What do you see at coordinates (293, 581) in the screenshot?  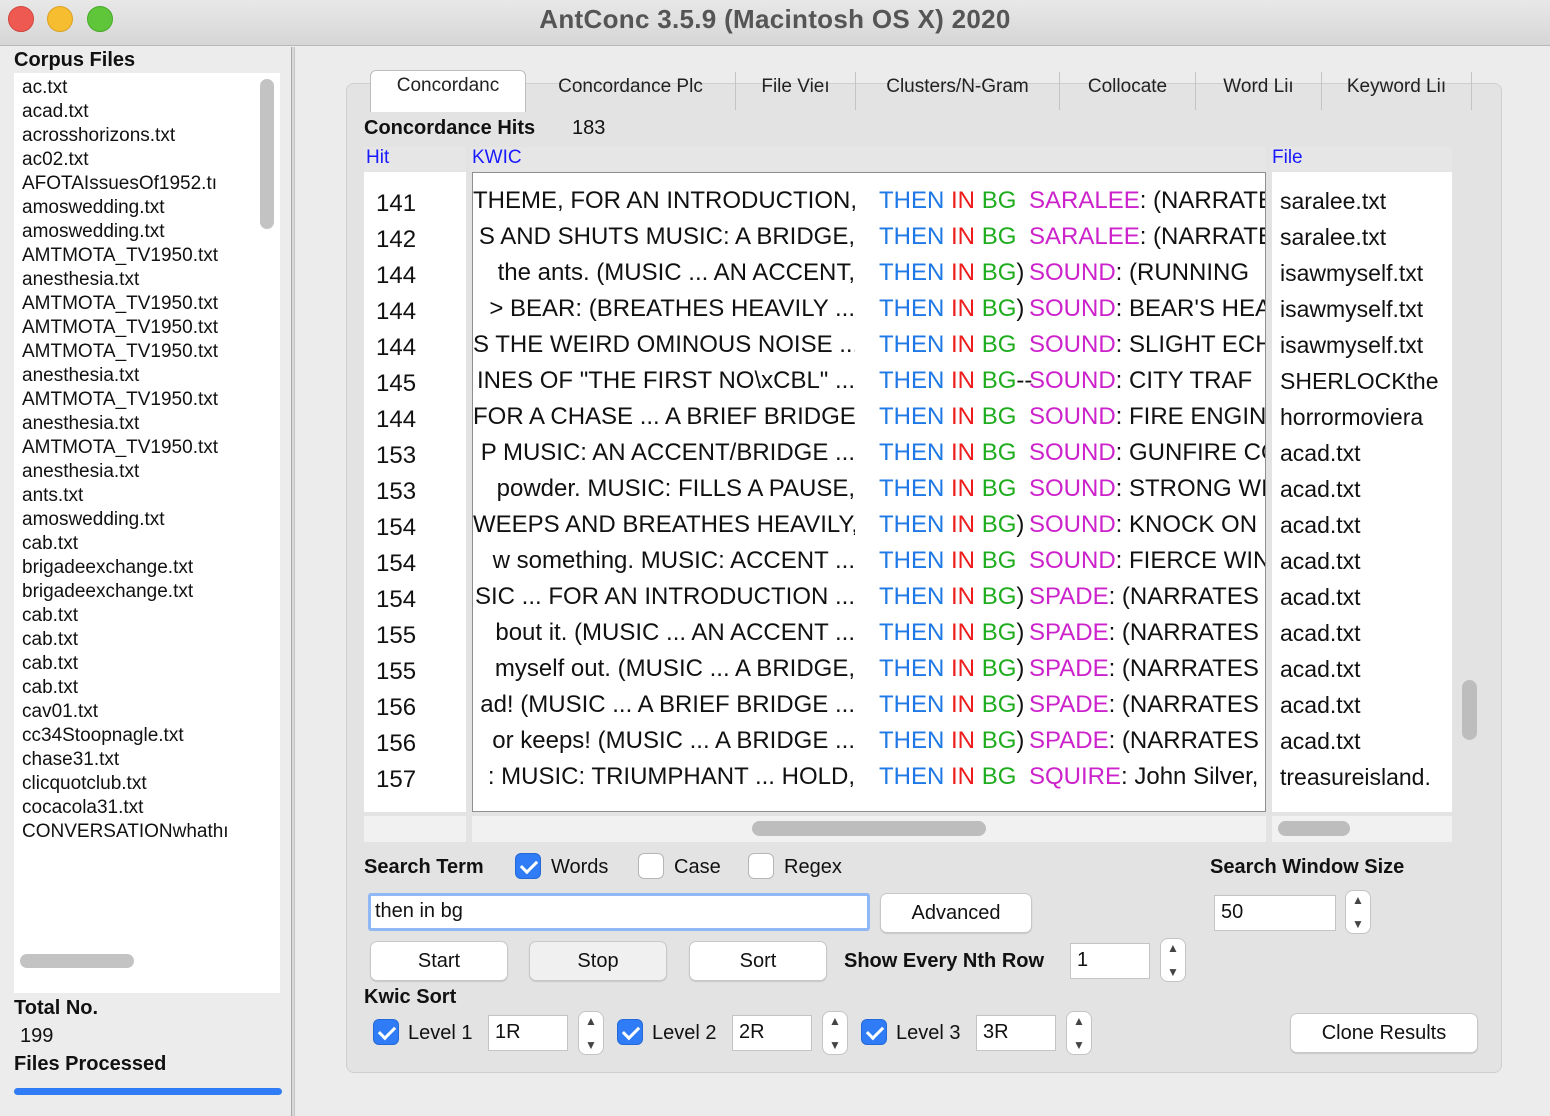 I see `panel-splitter` at bounding box center [293, 581].